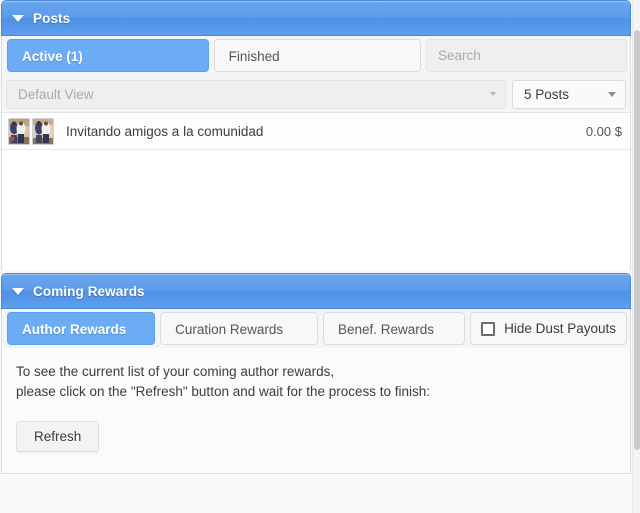 The image size is (640, 513). I want to click on post-payout: 0.00 $, so click(603, 131).